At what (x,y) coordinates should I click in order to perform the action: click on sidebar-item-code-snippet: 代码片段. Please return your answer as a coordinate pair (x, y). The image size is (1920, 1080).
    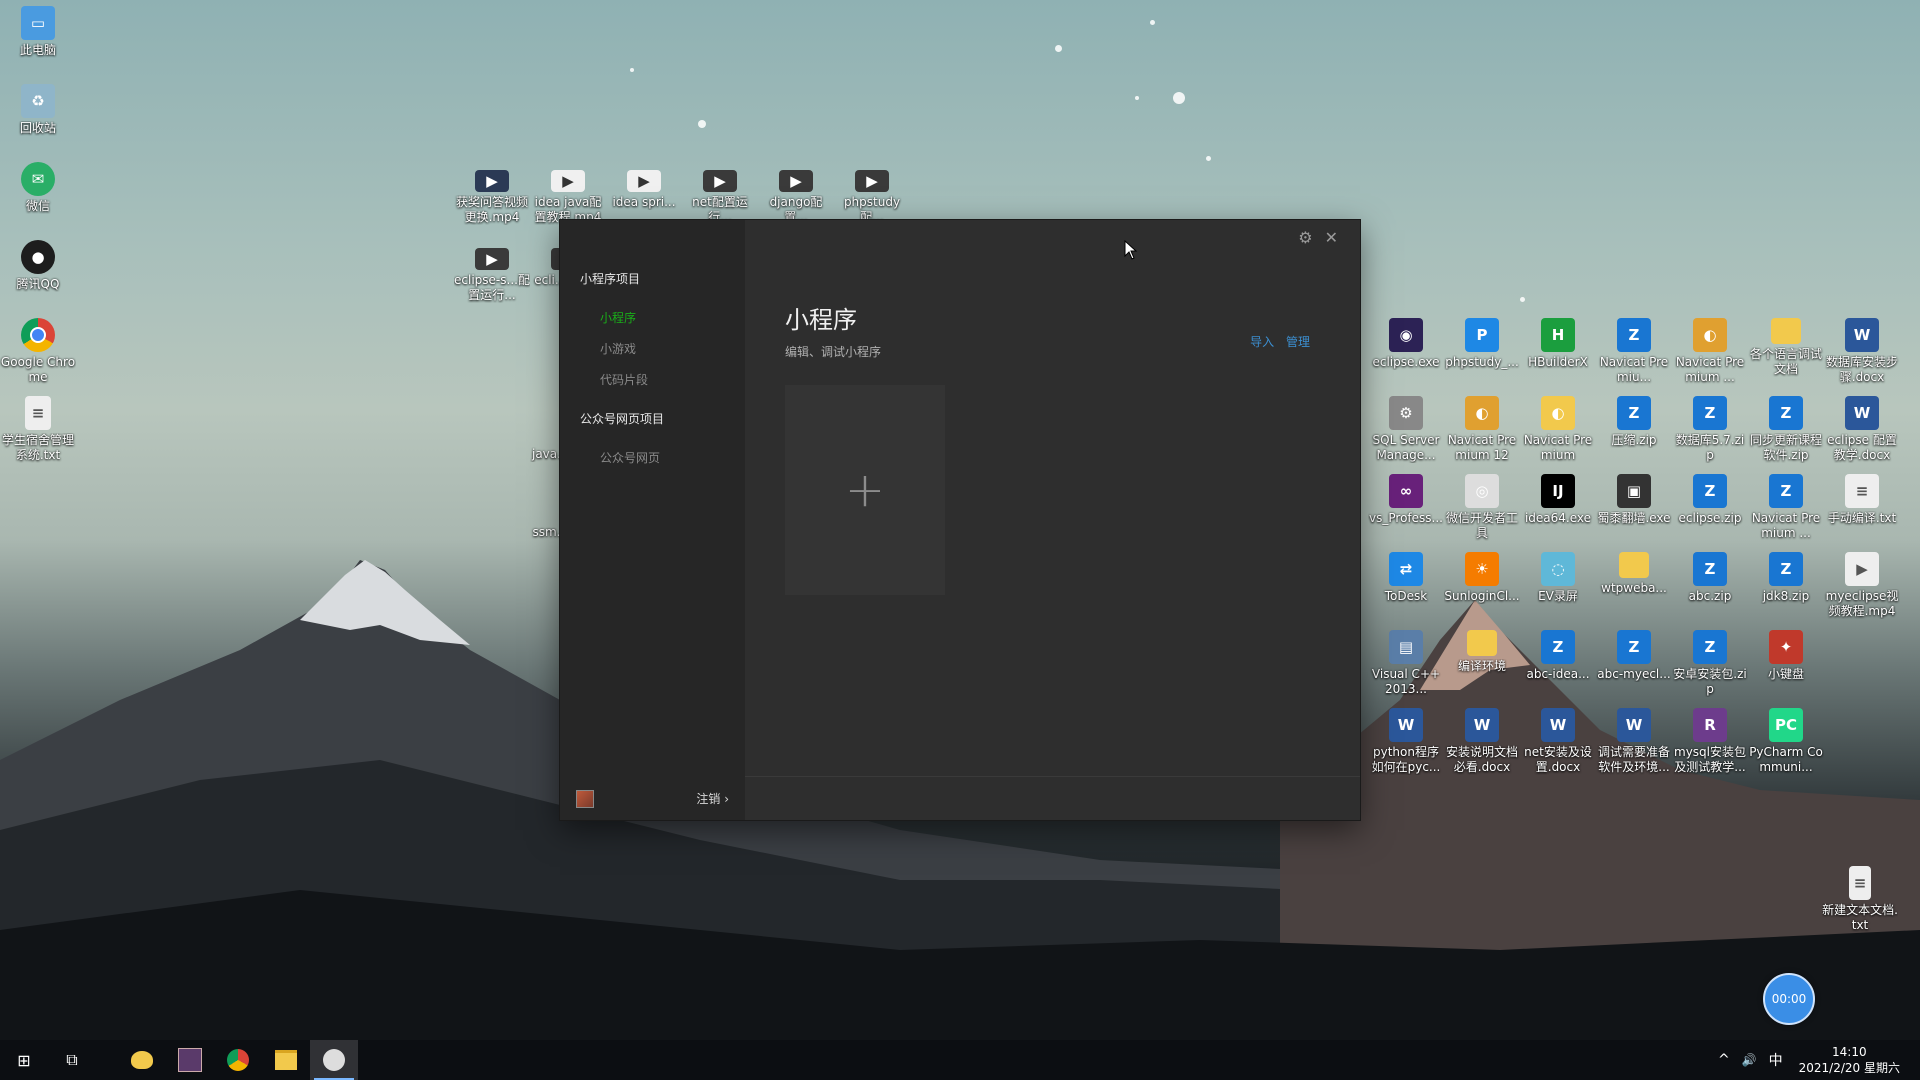
    Looking at the image, I should click on (624, 379).